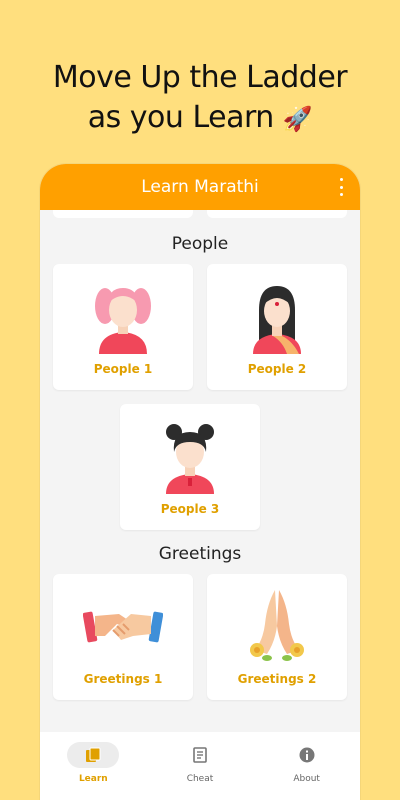 This screenshot has height=800, width=400. I want to click on card-people-2: People 2, so click(277, 327).